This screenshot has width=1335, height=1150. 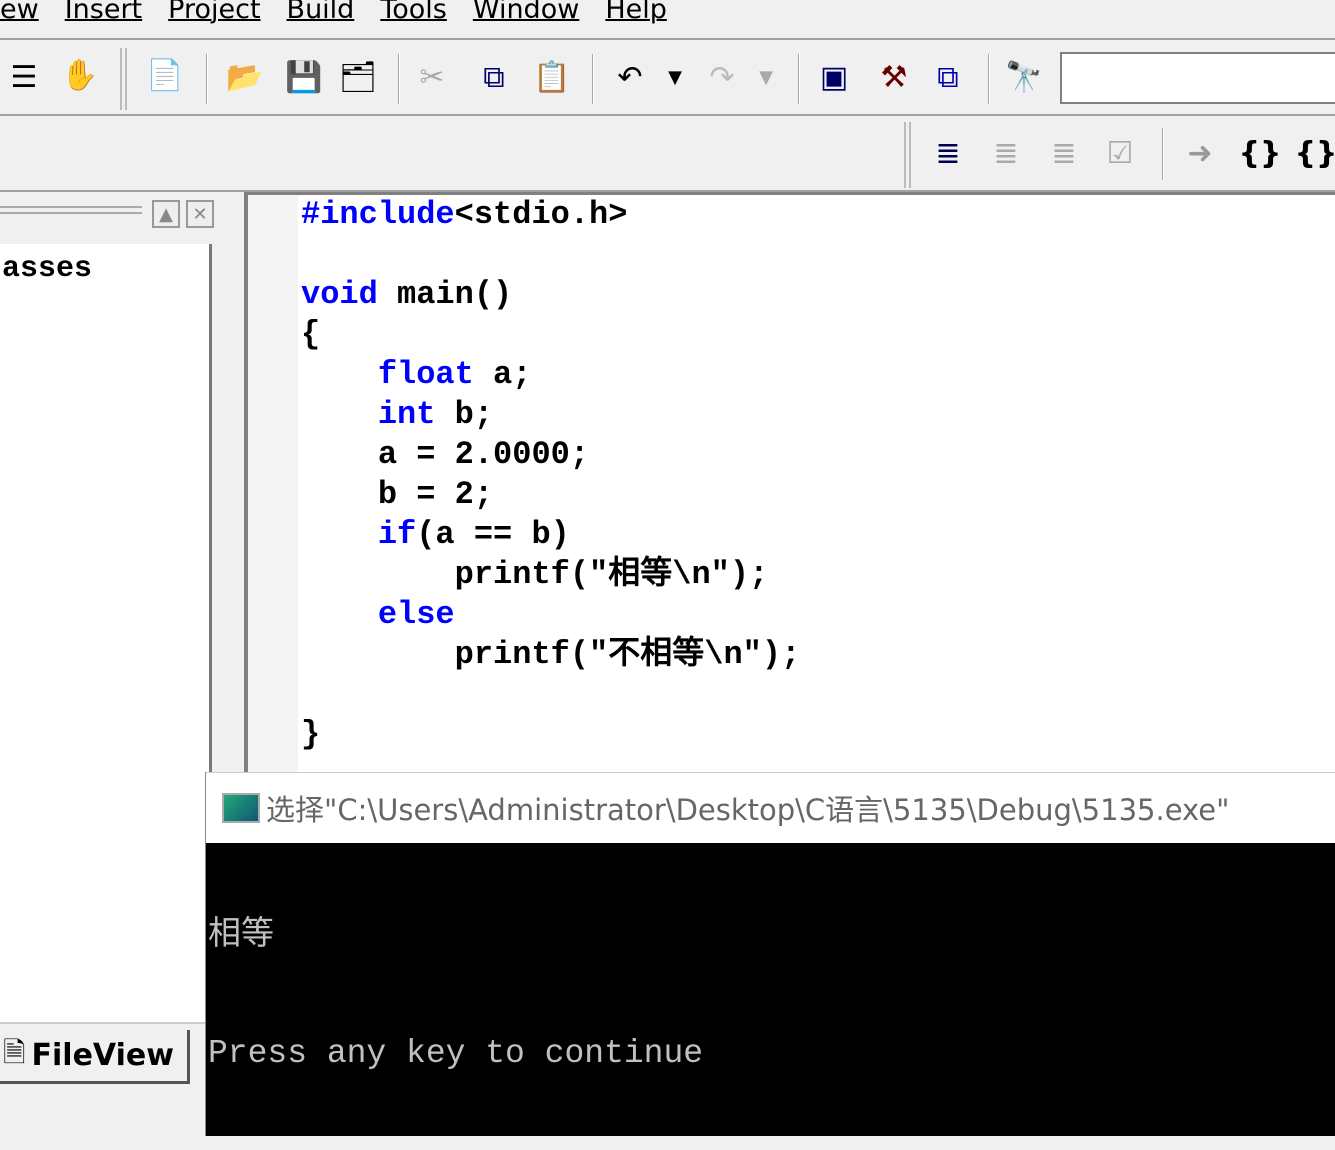 I want to click on console-line: Press any key to continue, so click(x=456, y=1053).